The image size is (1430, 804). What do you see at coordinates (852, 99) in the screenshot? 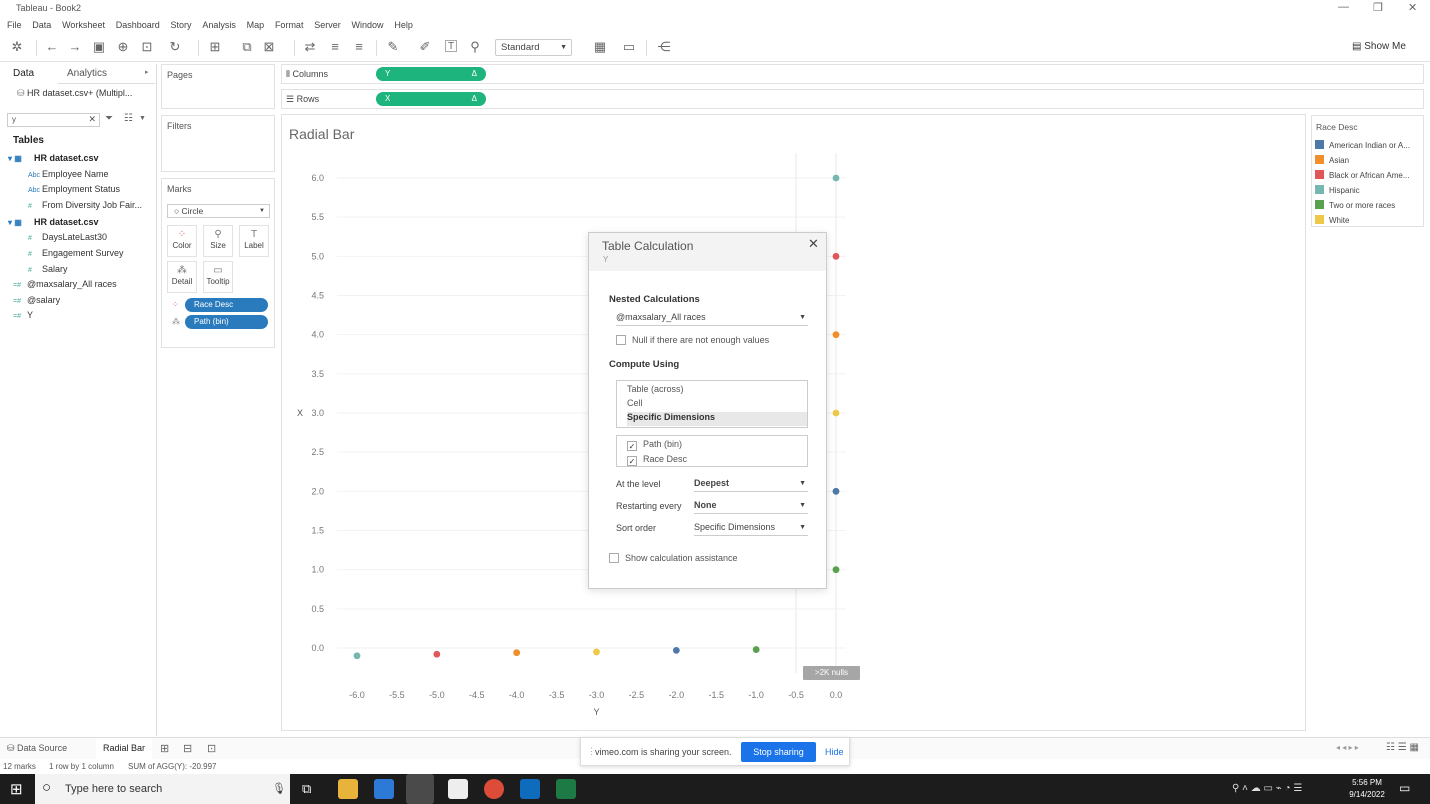
I see `rows-shelf: ☰ Rows XΔ` at bounding box center [852, 99].